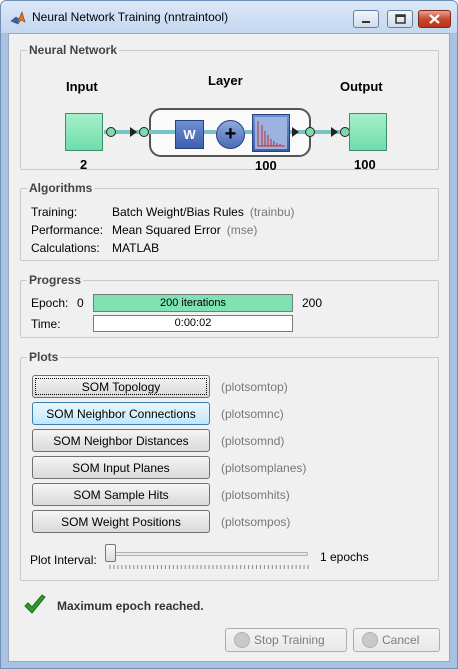  I want to click on epoch-progress-text: 200 iterations, so click(193, 303).